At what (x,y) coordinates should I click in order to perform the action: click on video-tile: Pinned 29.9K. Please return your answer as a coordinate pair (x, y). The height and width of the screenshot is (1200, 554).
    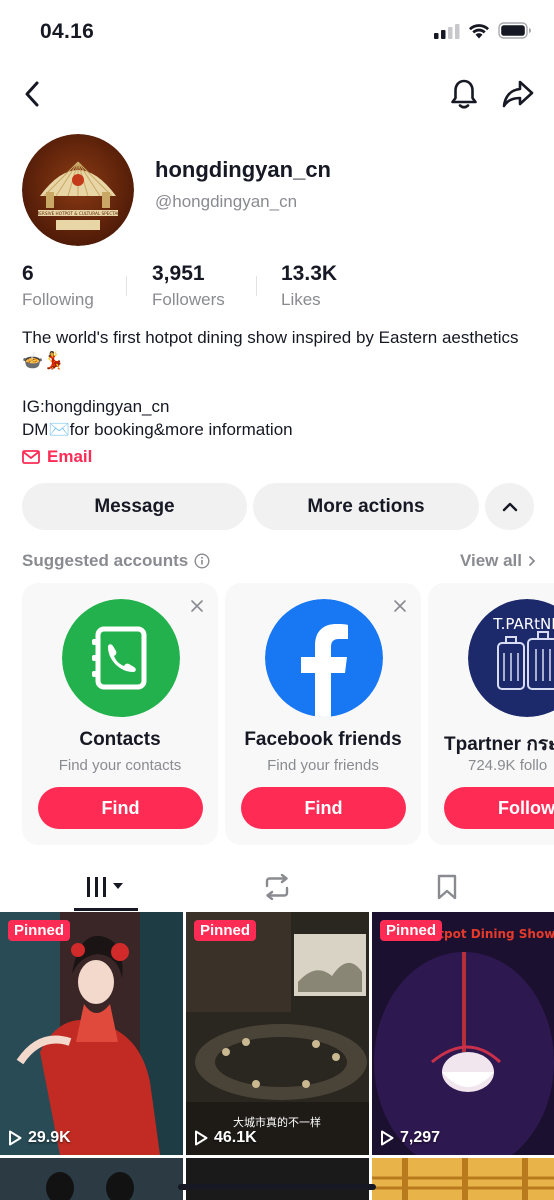
    Looking at the image, I should click on (91, 1033).